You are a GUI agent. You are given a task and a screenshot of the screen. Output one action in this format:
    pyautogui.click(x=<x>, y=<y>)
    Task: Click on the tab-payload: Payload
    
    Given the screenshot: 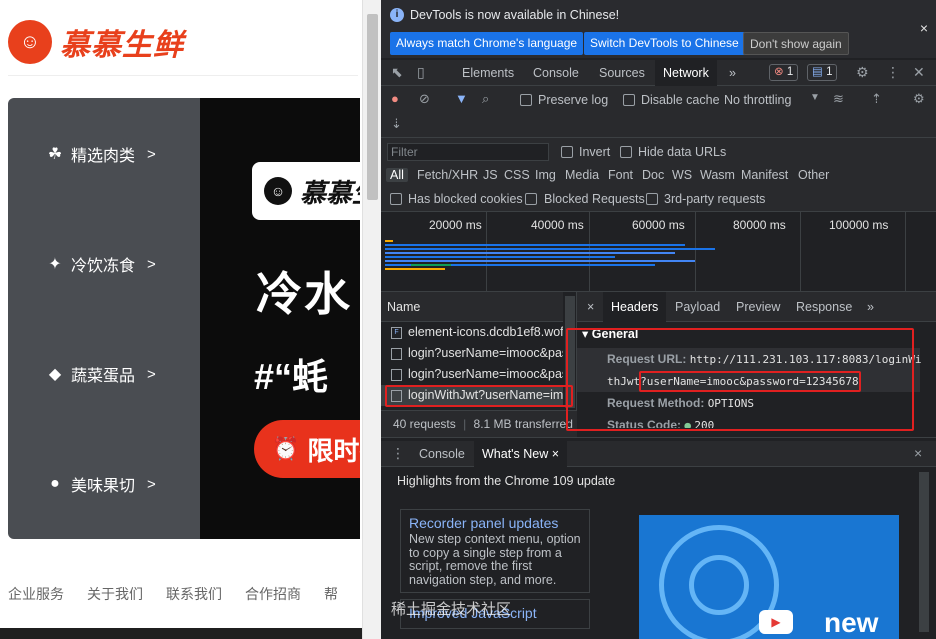 What is the action you would take?
    pyautogui.click(x=697, y=307)
    